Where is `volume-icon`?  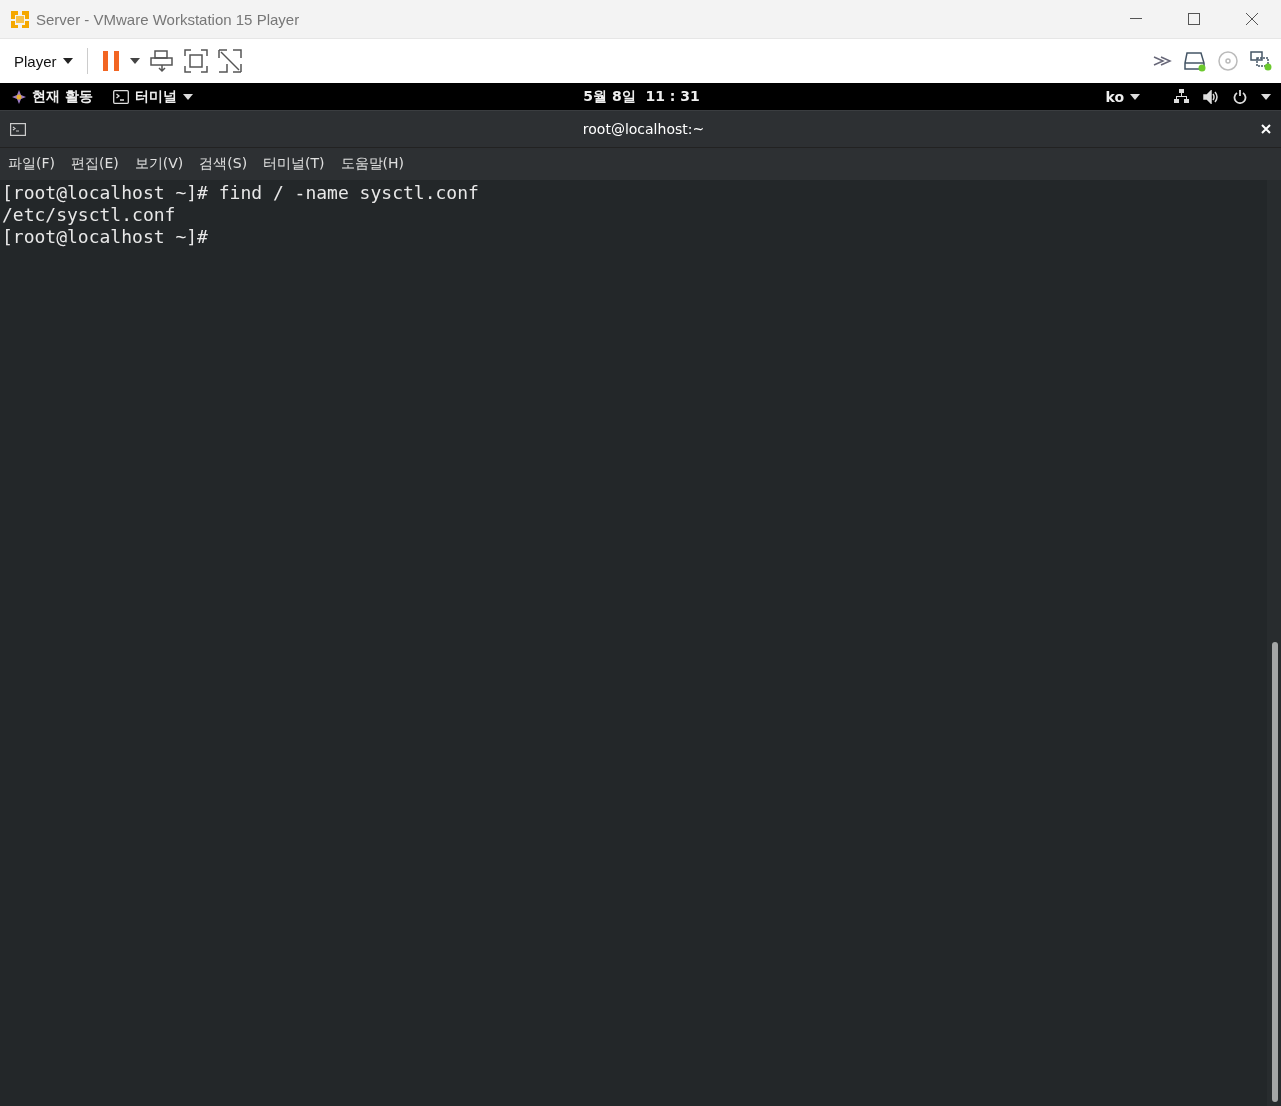 volume-icon is located at coordinates (1211, 96).